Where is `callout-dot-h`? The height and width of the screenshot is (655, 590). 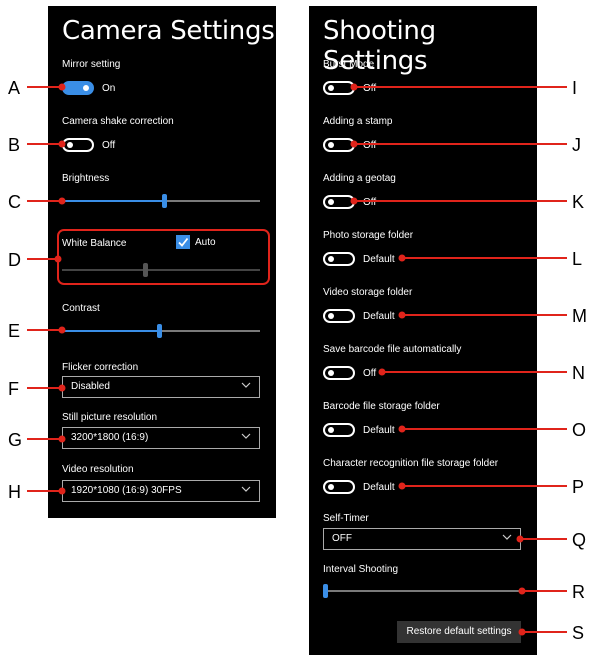 callout-dot-h is located at coordinates (62, 491).